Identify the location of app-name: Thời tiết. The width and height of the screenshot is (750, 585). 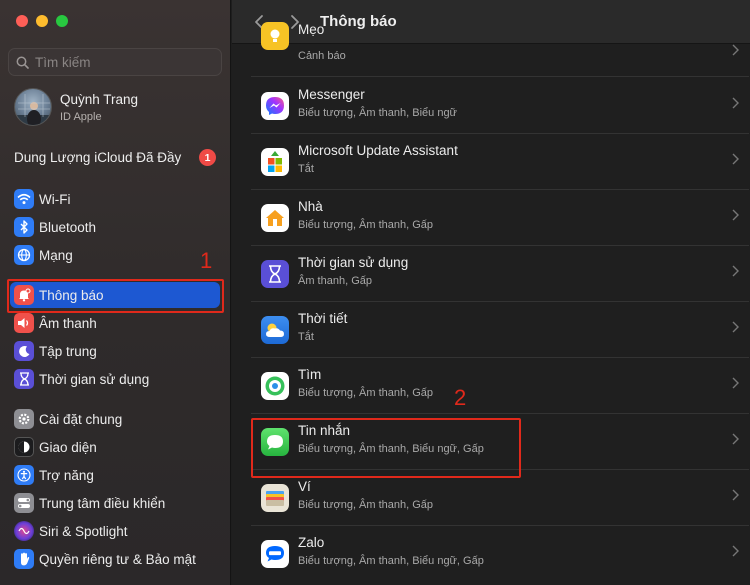
(323, 318).